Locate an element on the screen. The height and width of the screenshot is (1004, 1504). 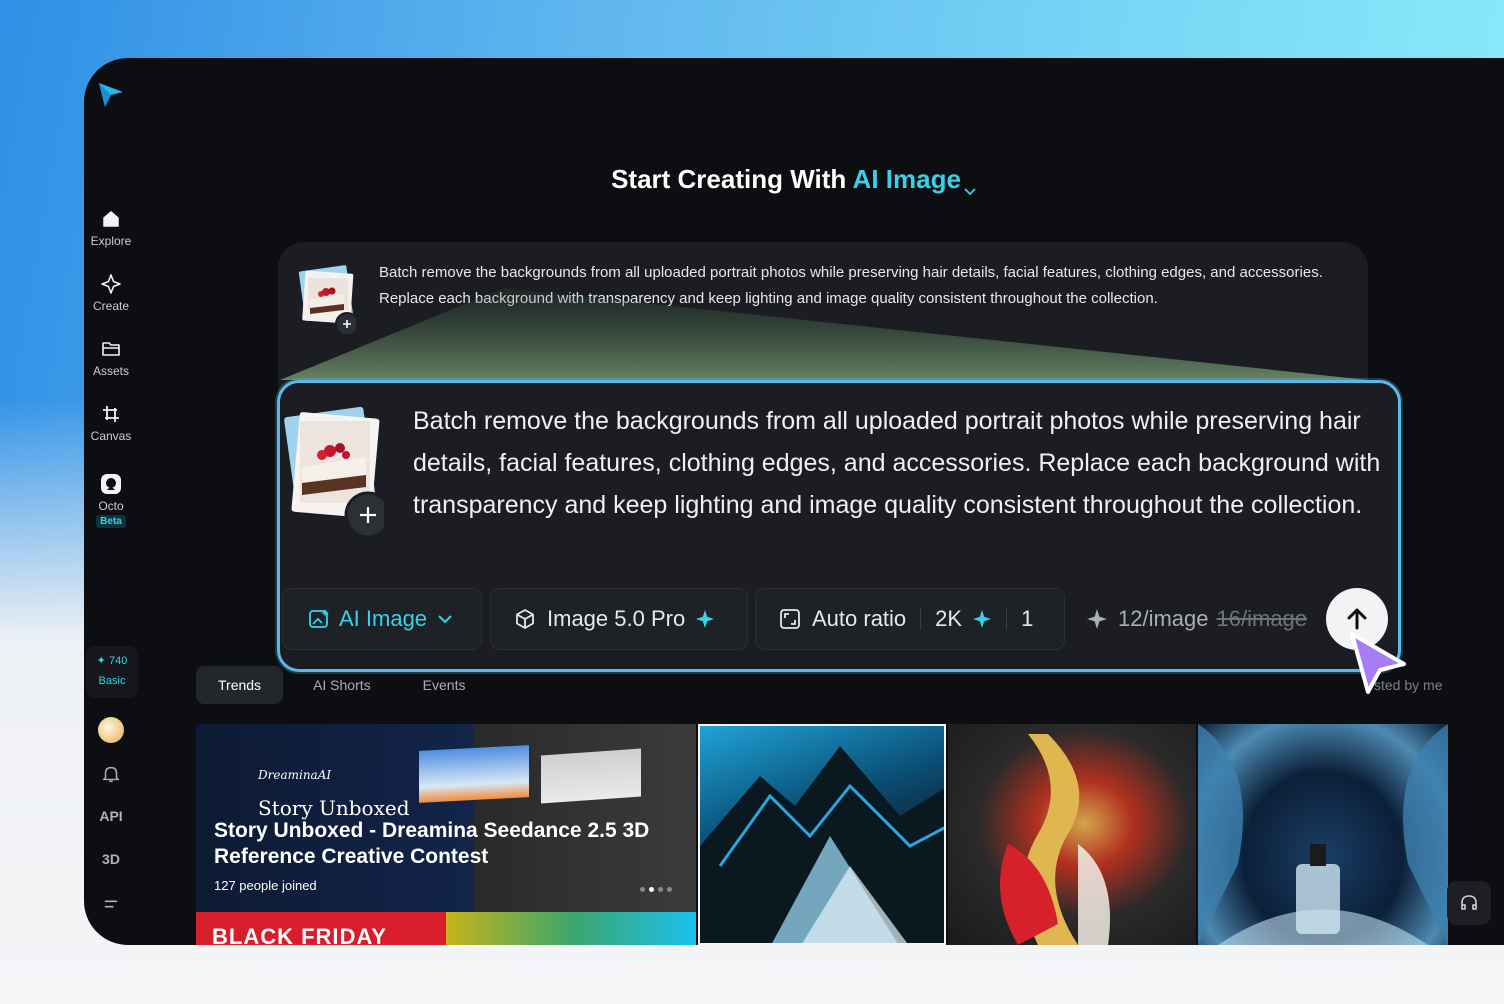
price-current: 12/image is located at coordinates (1163, 618).